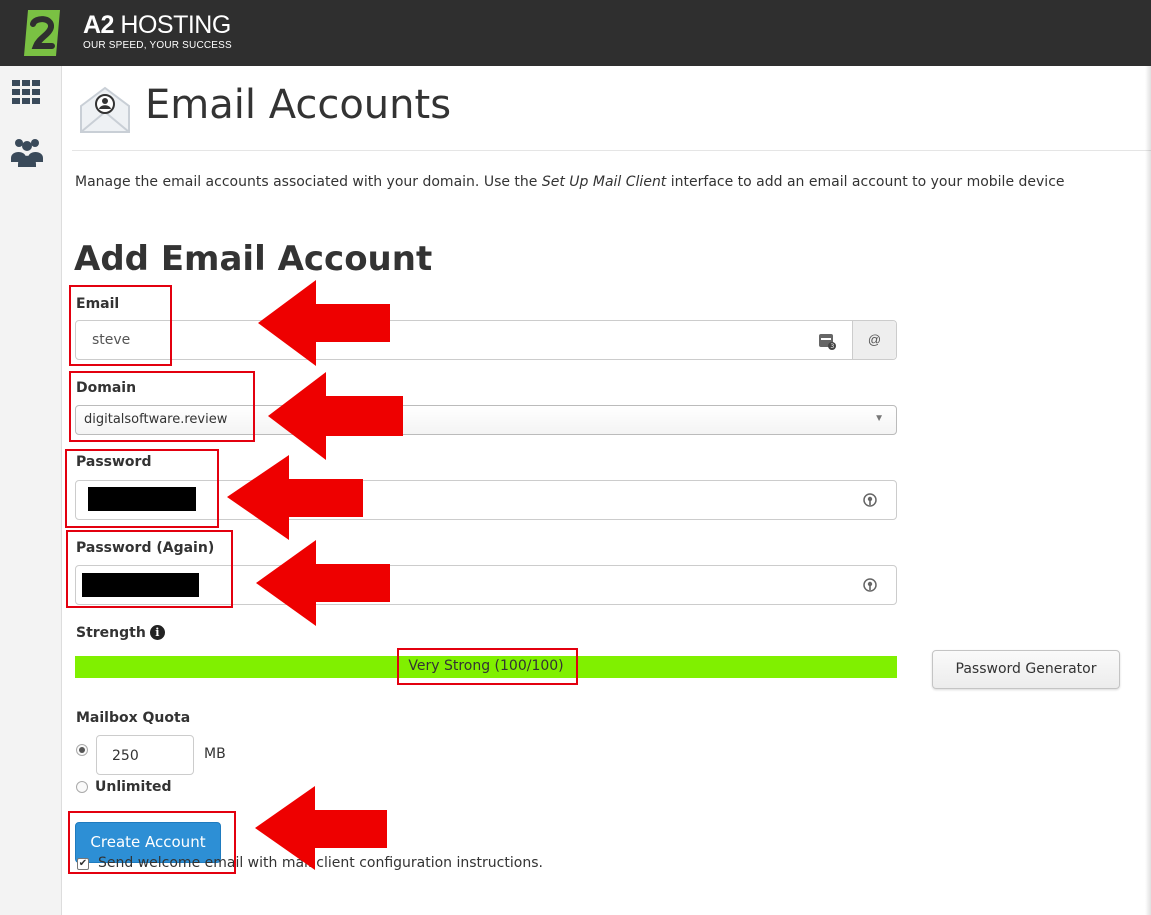  What do you see at coordinates (133, 787) in the screenshot?
I see `quota-unlimited-label: Unlimited` at bounding box center [133, 787].